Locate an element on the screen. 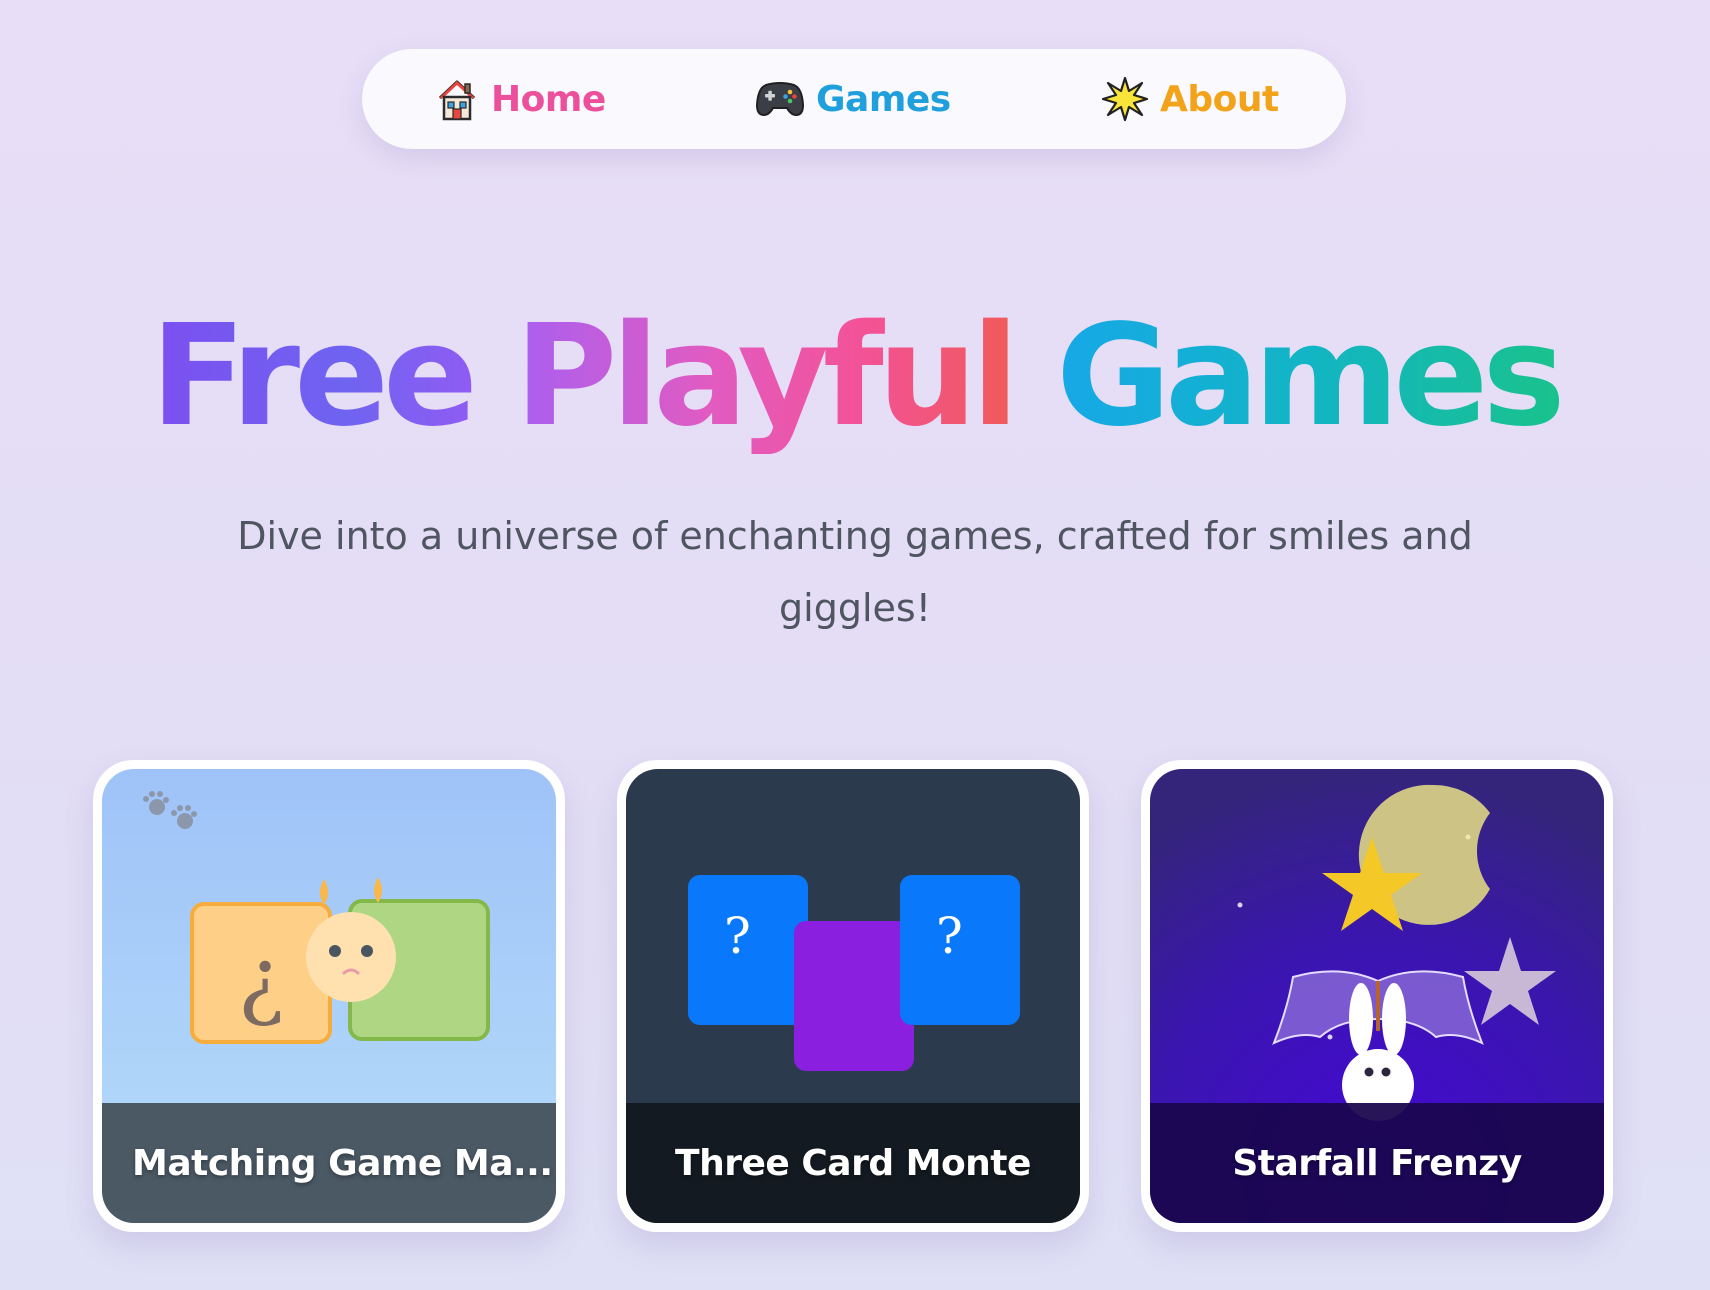 This screenshot has width=1710, height=1290. game-card-inner: ? ? Three Card Monte is located at coordinates (853, 996).